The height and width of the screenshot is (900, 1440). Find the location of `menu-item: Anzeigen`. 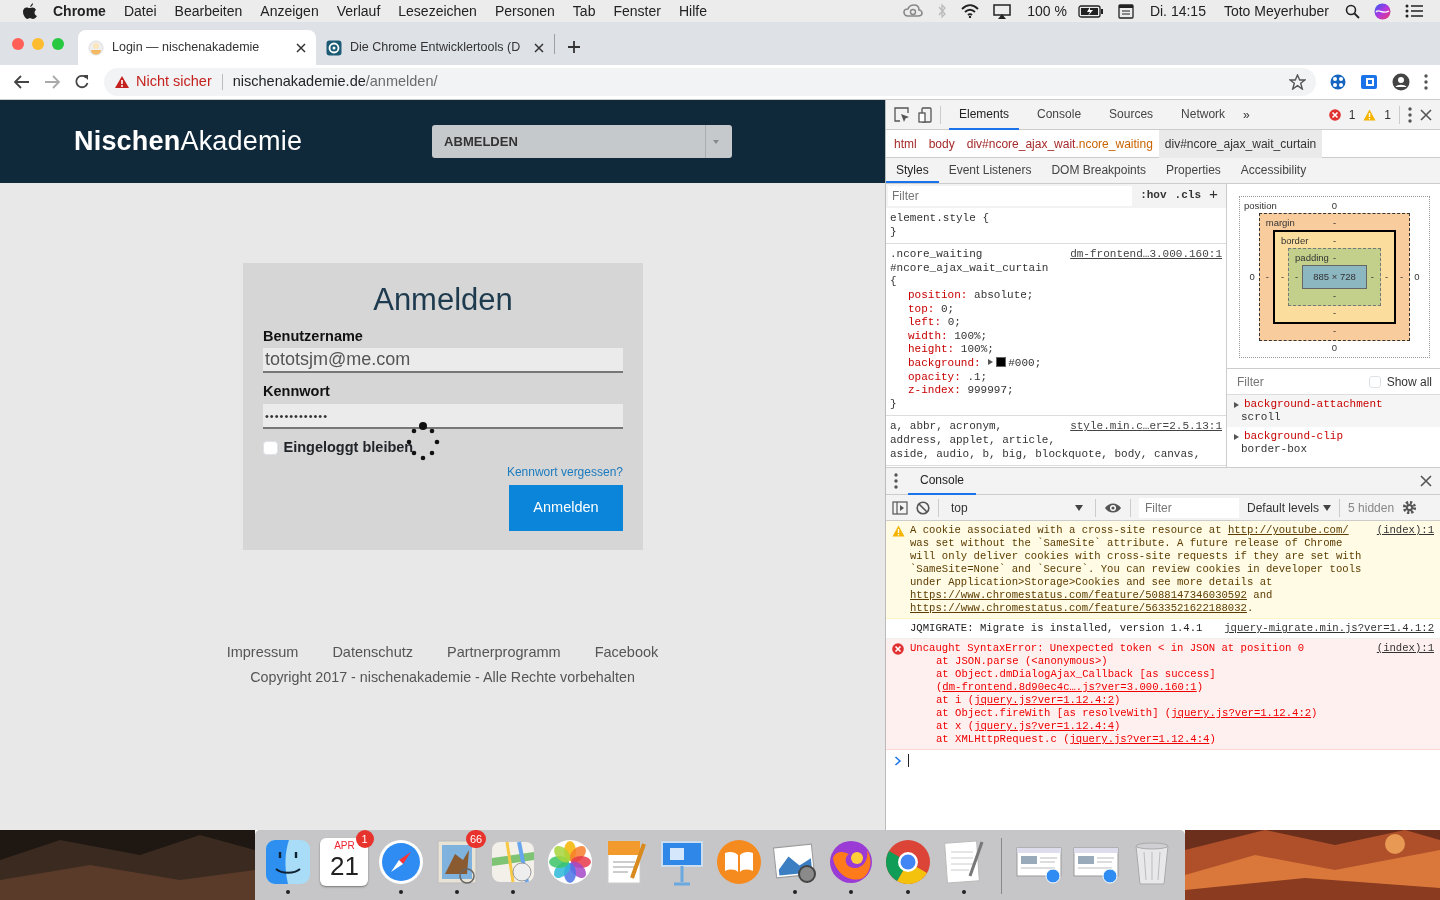

menu-item: Anzeigen is located at coordinates (289, 11).